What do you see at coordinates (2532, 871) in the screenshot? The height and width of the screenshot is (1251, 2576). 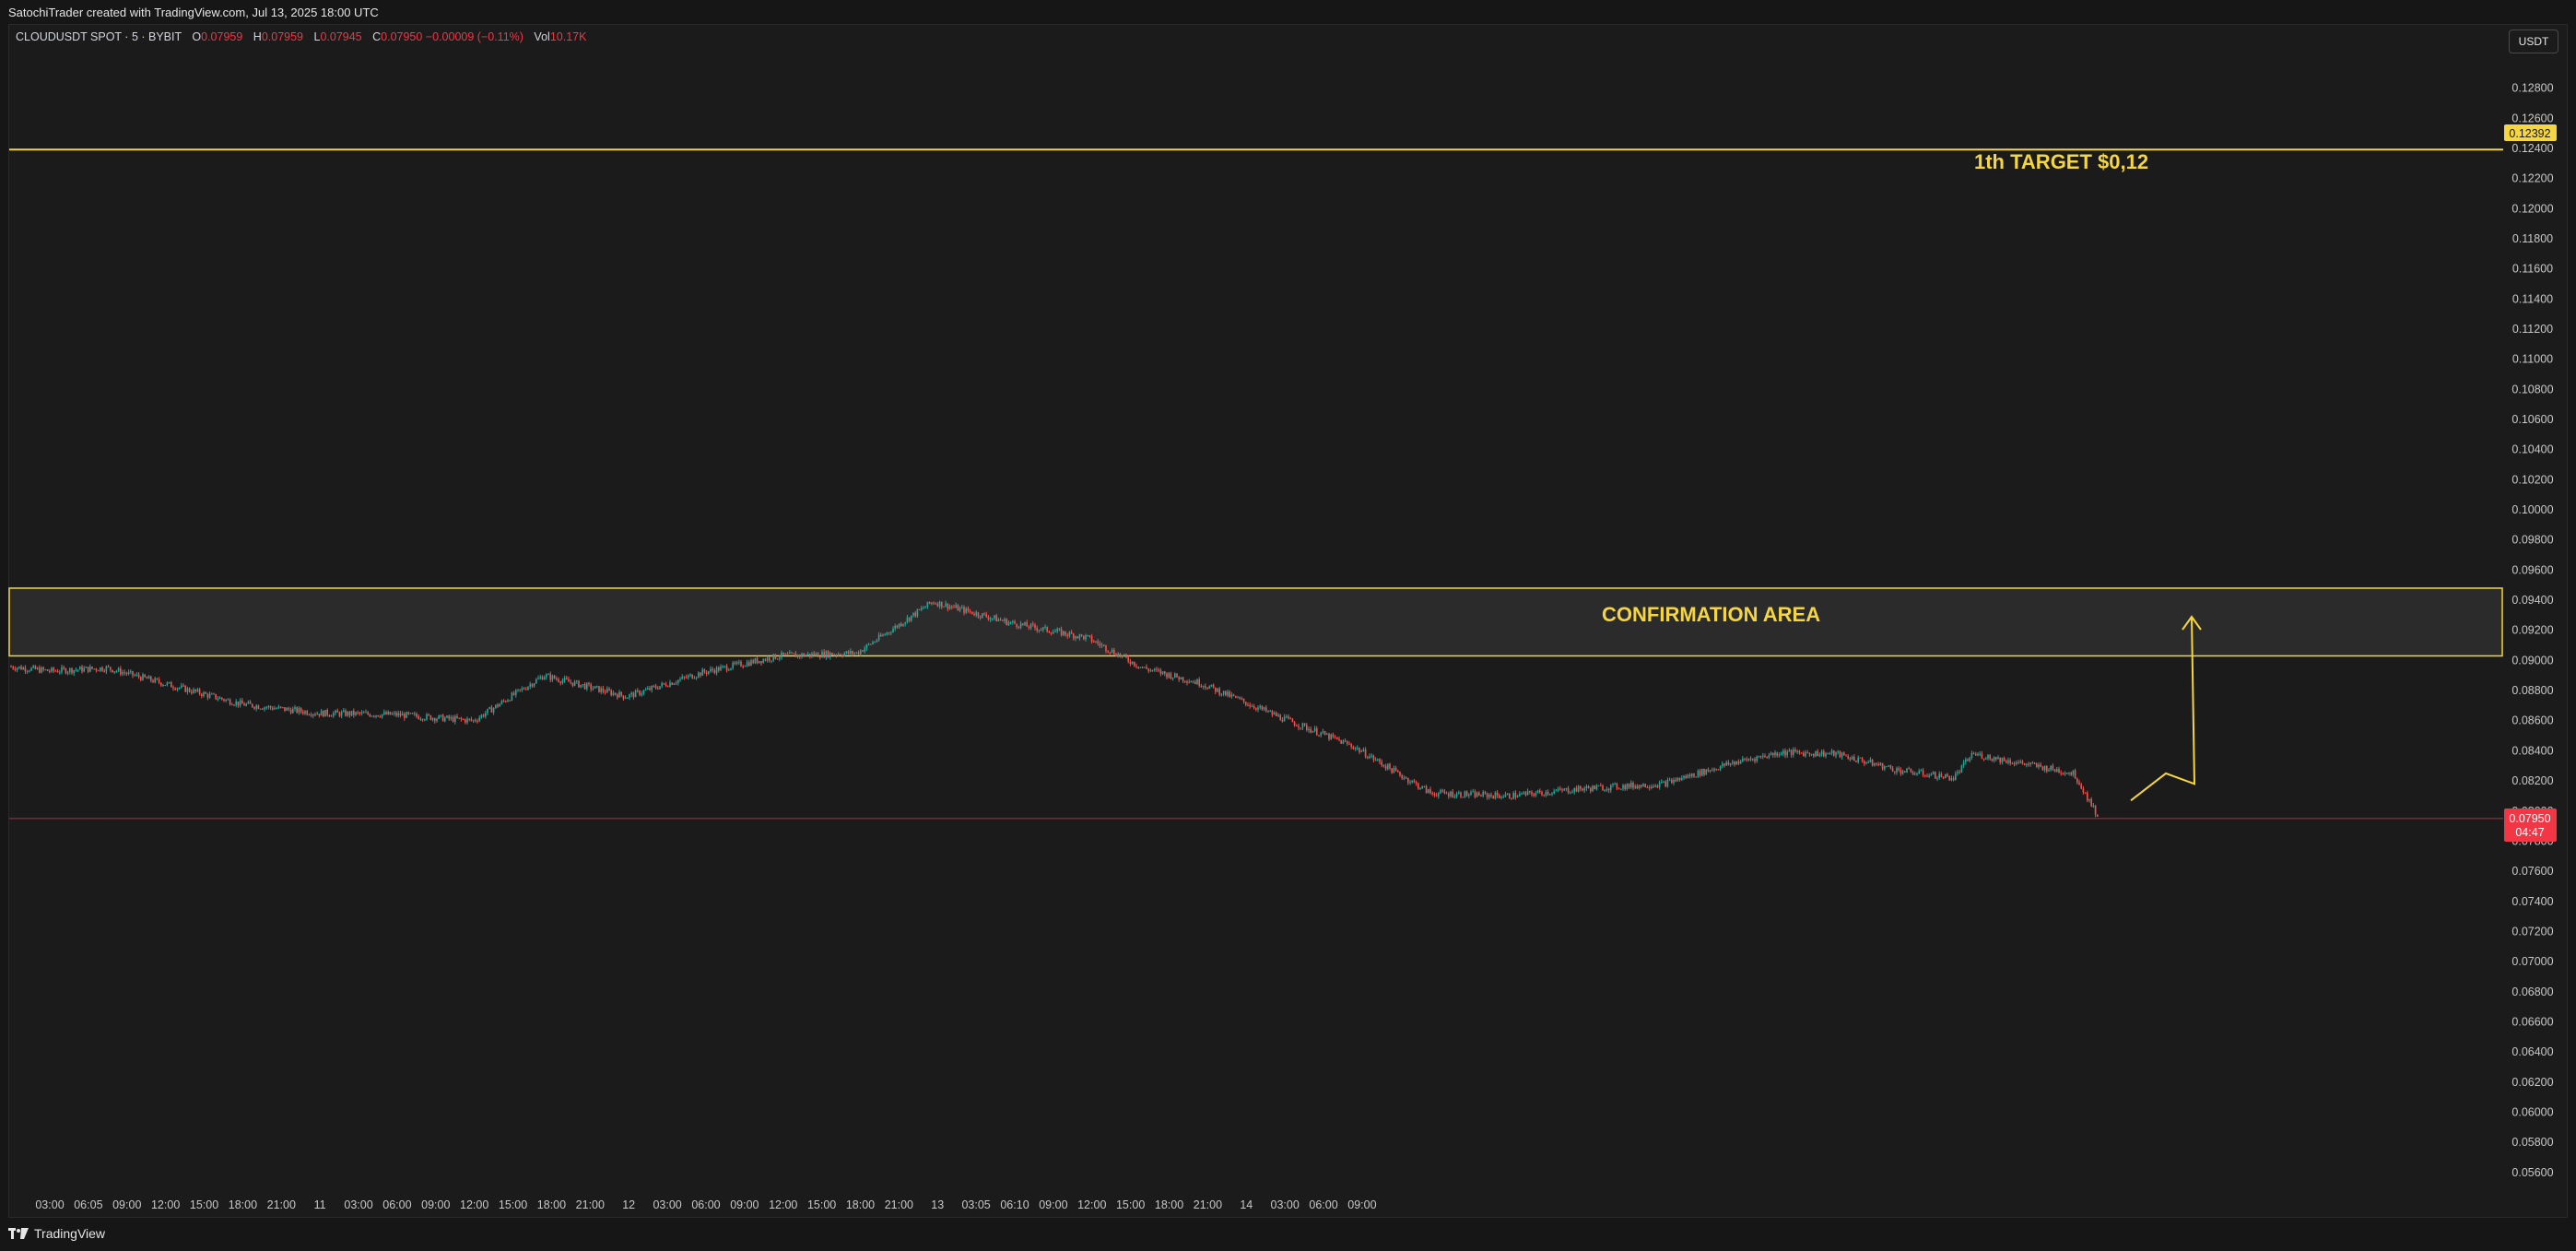 I see `price-tick-label: 0.07600` at bounding box center [2532, 871].